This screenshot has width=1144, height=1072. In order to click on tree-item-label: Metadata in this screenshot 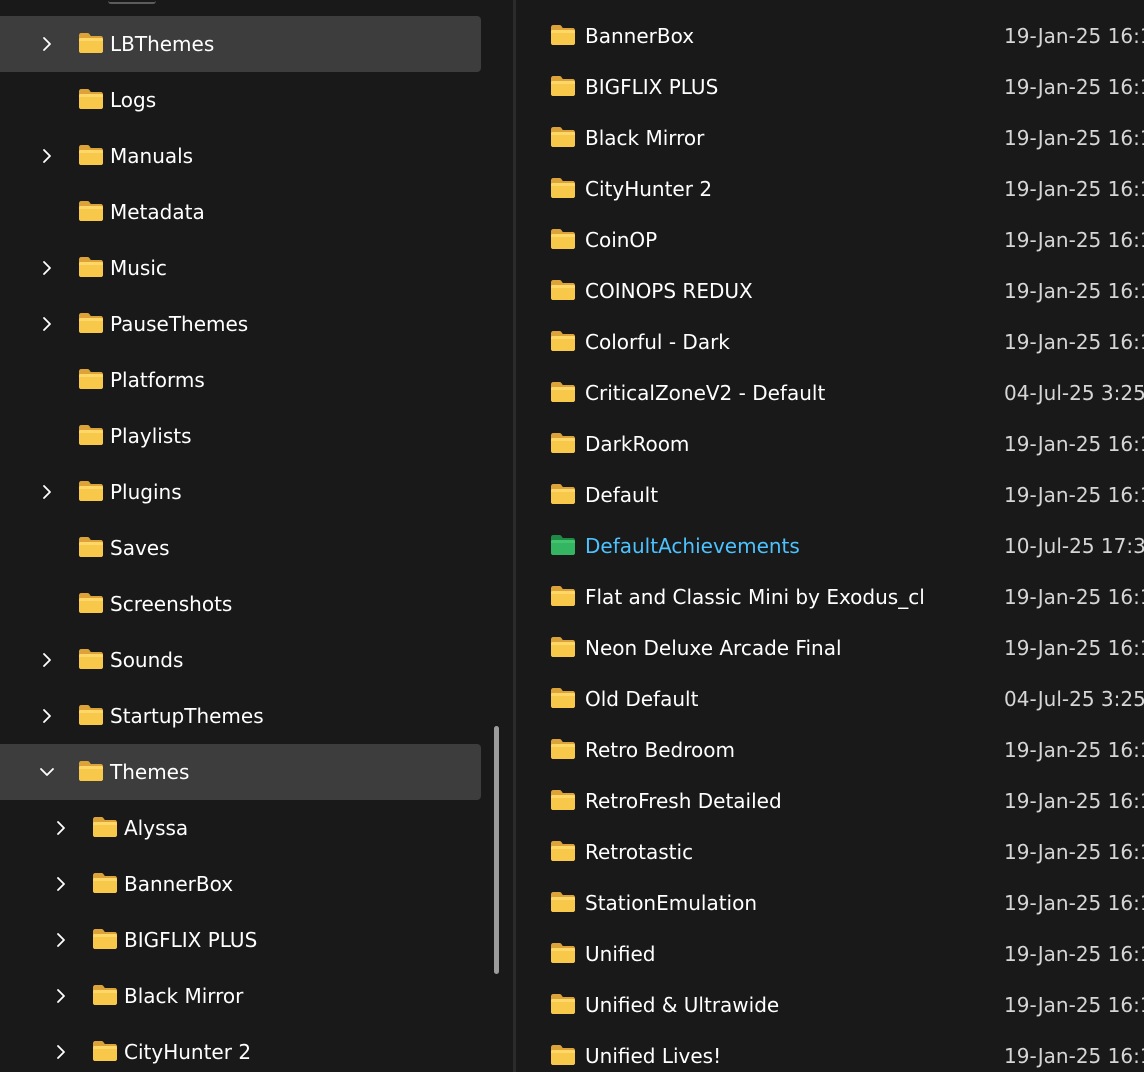, I will do `click(157, 212)`.